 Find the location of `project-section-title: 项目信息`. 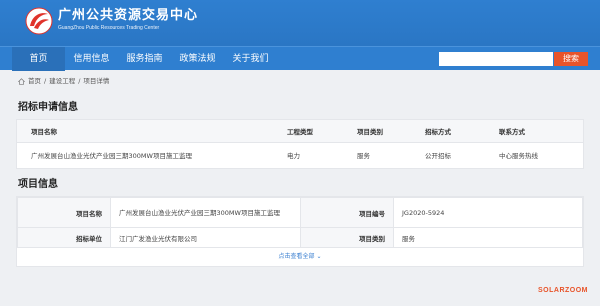

project-section-title: 项目信息 is located at coordinates (300, 182).